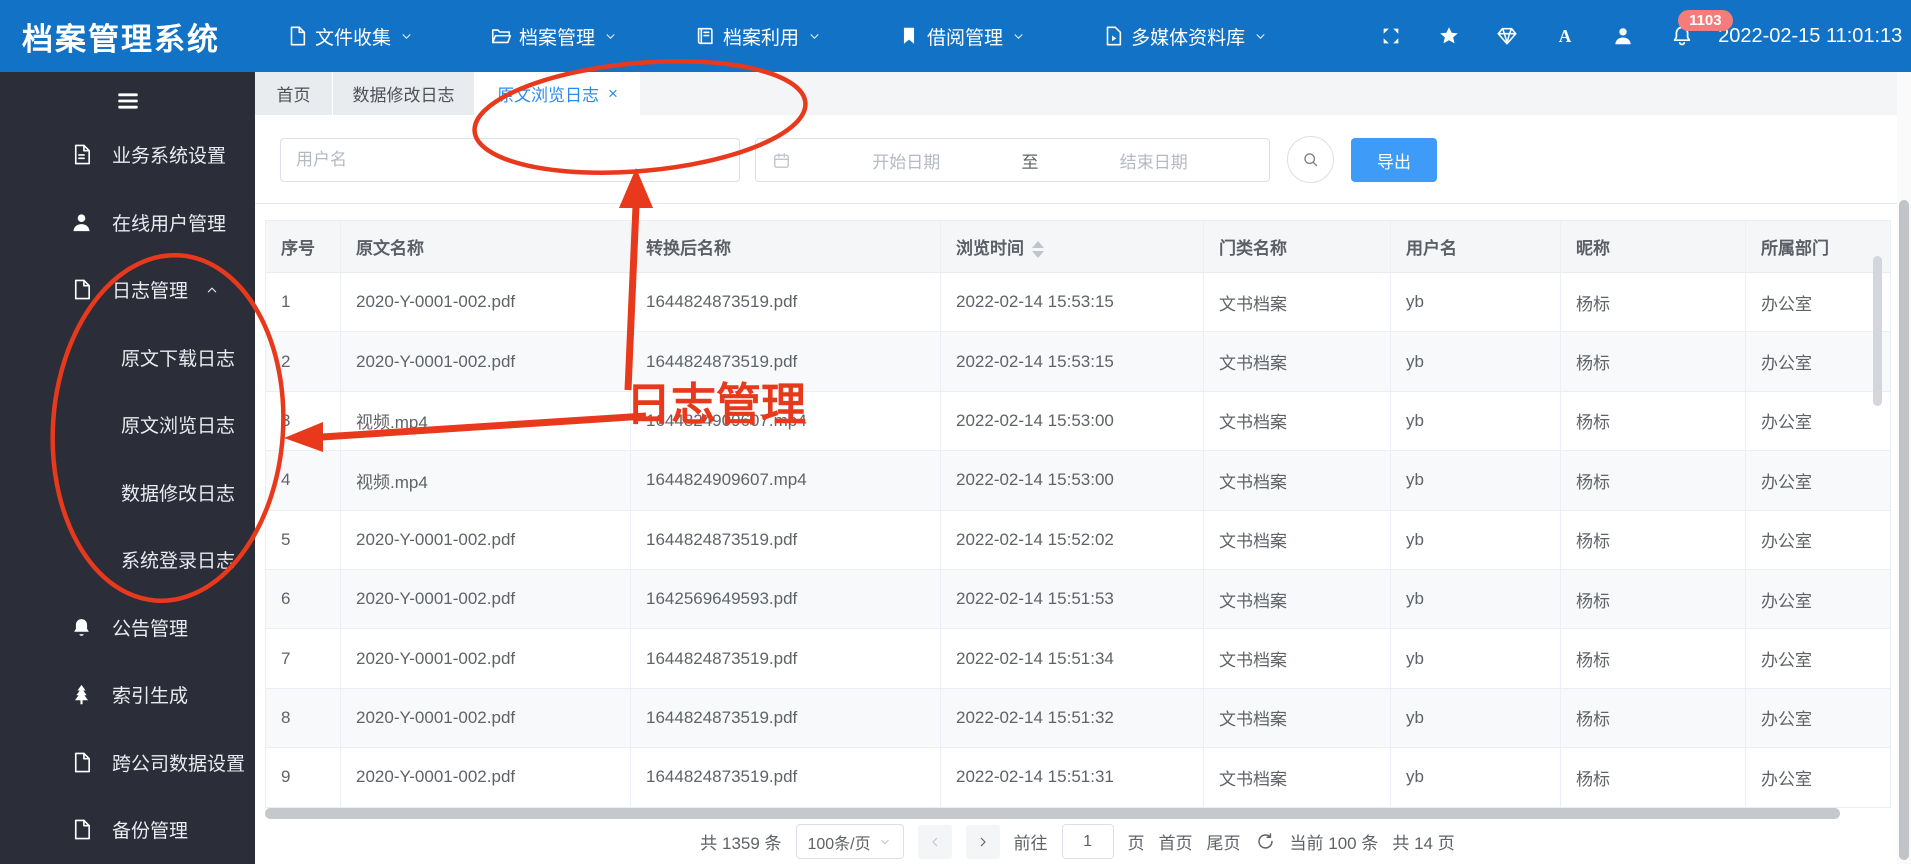  I want to click on nav-item-borrow-management: 借阅管理, so click(962, 36).